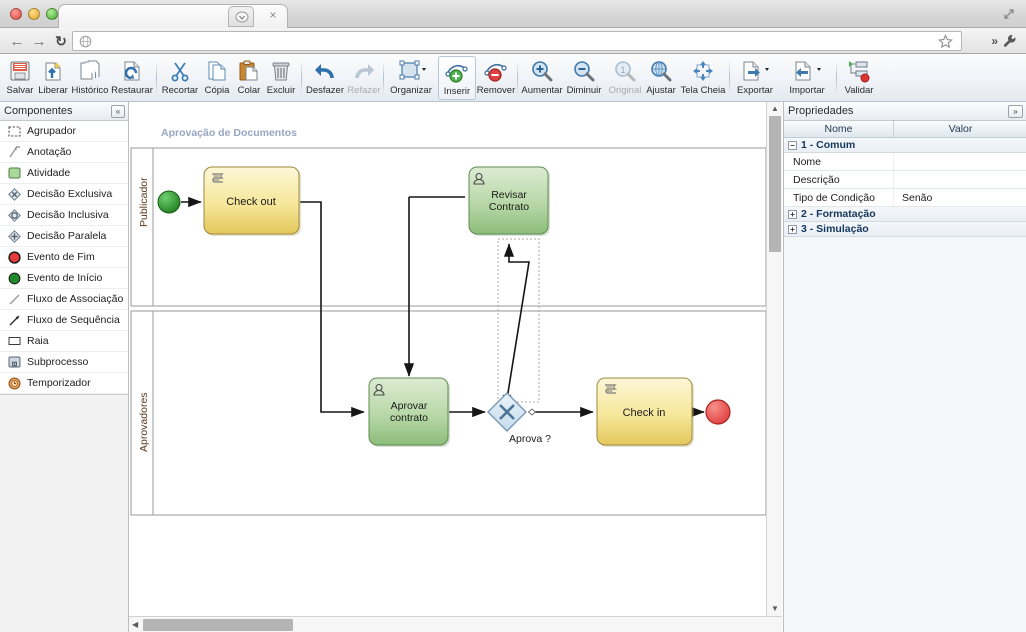  Describe the element at coordinates (169, 202) in the screenshot. I see `node-start-event` at that location.